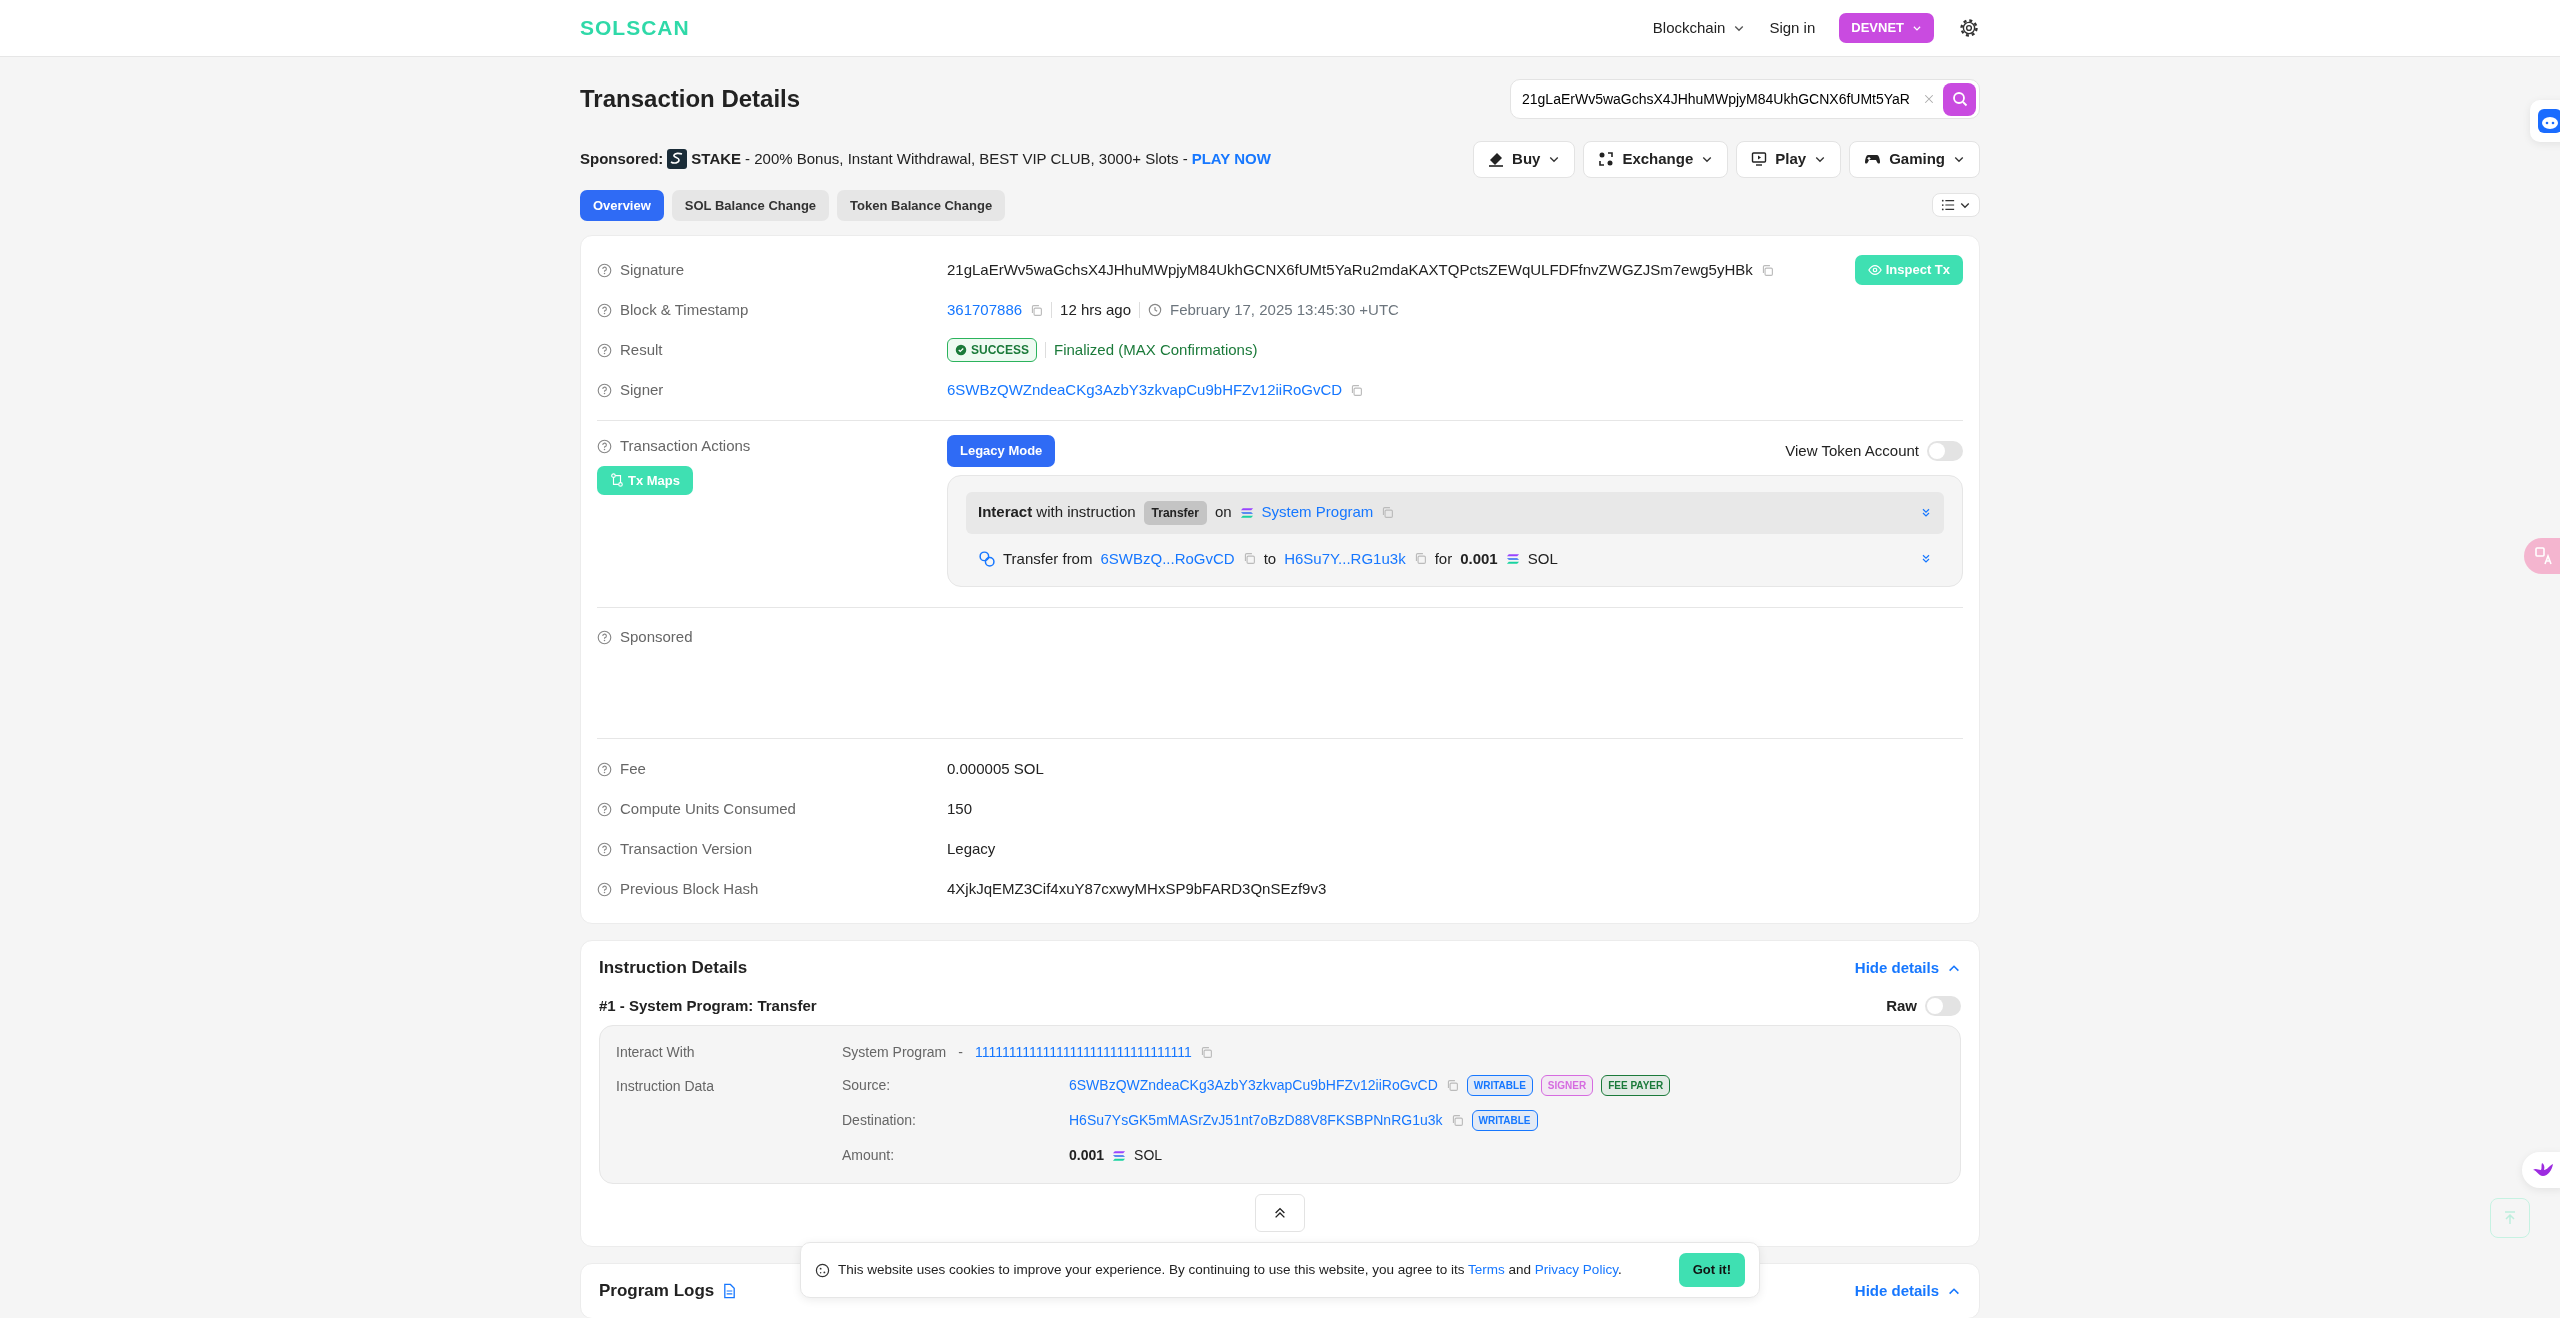 Image resolution: width=2560 pixels, height=1318 pixels. What do you see at coordinates (1956, 205) in the screenshot?
I see `view-options-button` at bounding box center [1956, 205].